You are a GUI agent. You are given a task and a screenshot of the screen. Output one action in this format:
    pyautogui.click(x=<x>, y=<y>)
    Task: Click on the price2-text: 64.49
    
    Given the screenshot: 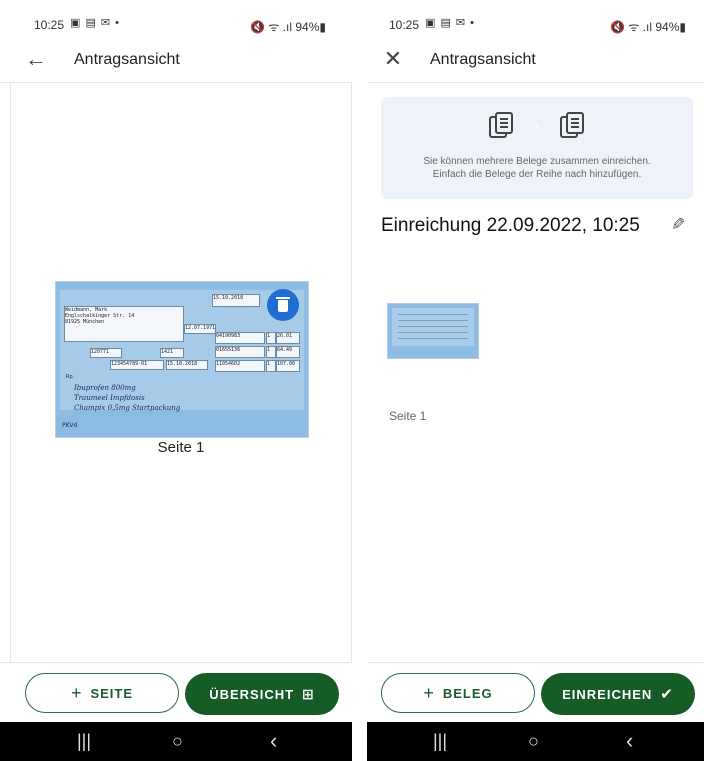 What is the action you would take?
    pyautogui.click(x=285, y=350)
    